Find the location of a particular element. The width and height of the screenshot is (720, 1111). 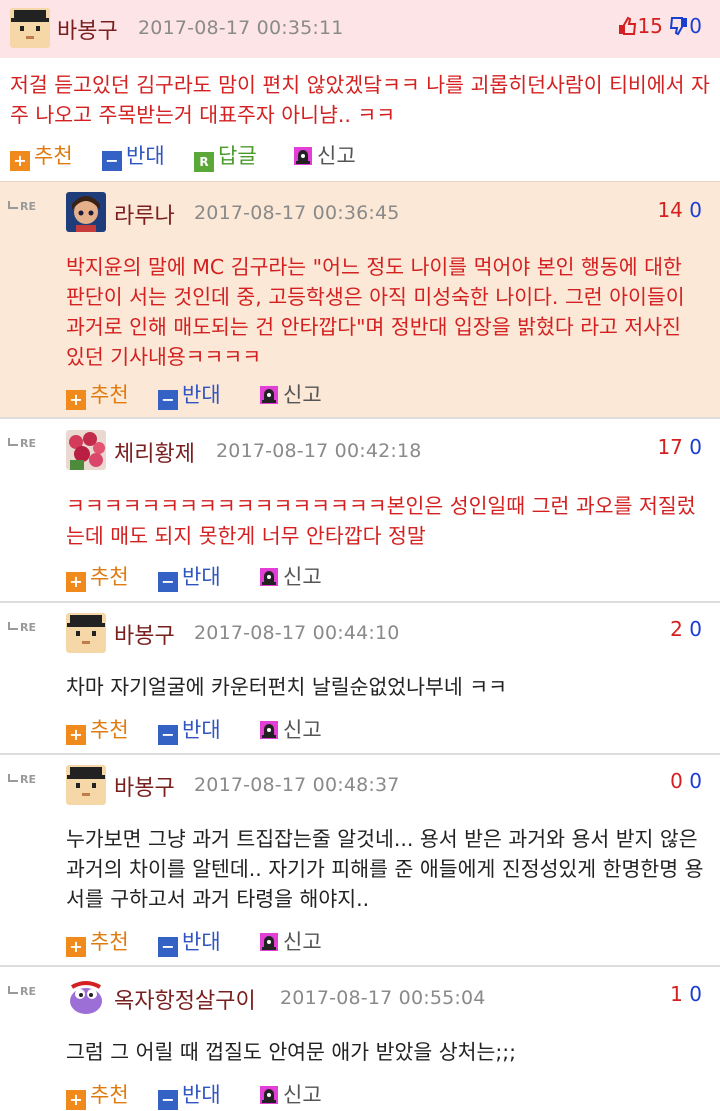

vote-counts: 0 0 is located at coordinates (686, 781).